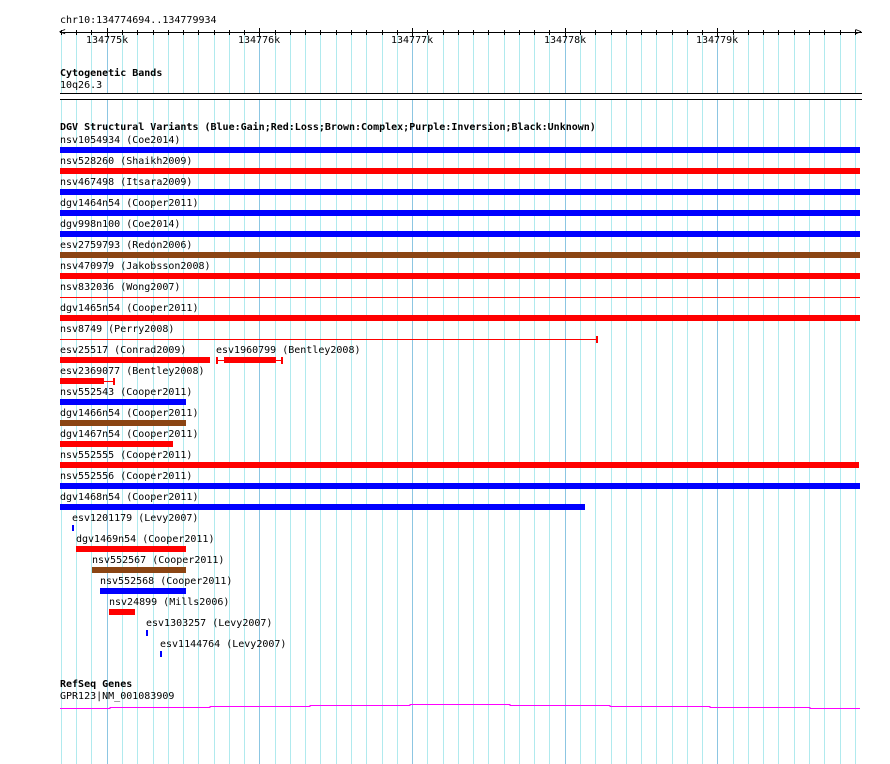 The image size is (890, 764). I want to click on feature-label: nsv24899 (Mills2006), so click(169, 602).